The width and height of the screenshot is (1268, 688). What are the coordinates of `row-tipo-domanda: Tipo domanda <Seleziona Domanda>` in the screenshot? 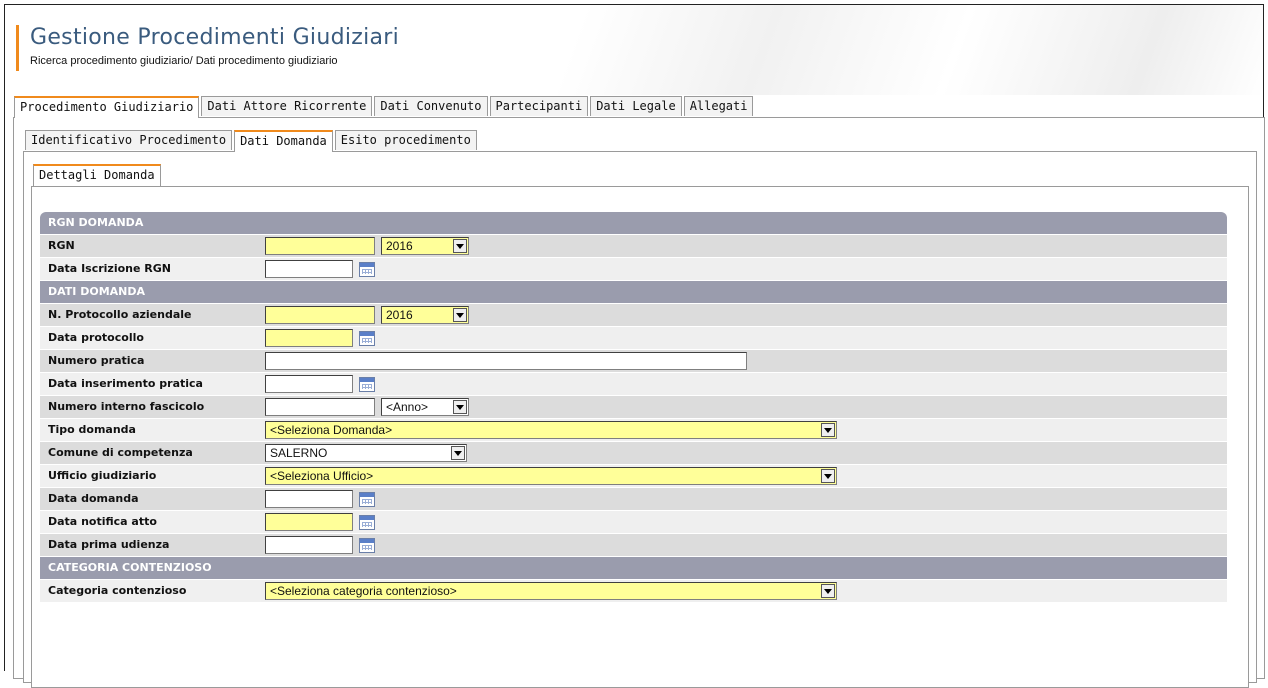 It's located at (633, 430).